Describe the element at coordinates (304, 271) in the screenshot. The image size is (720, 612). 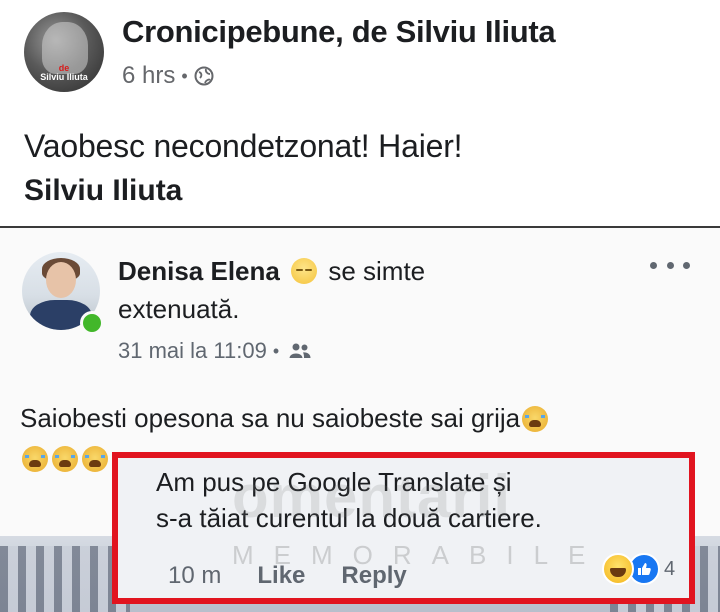
I see `relieved-face-icon` at that location.